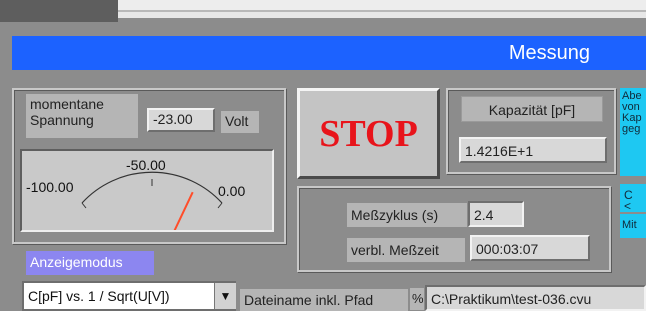 The width and height of the screenshot is (646, 311). Describe the element at coordinates (129, 296) in the screenshot. I see `display-mode-select: C[pF] vs. 1 / Sqrt(U[V])` at that location.